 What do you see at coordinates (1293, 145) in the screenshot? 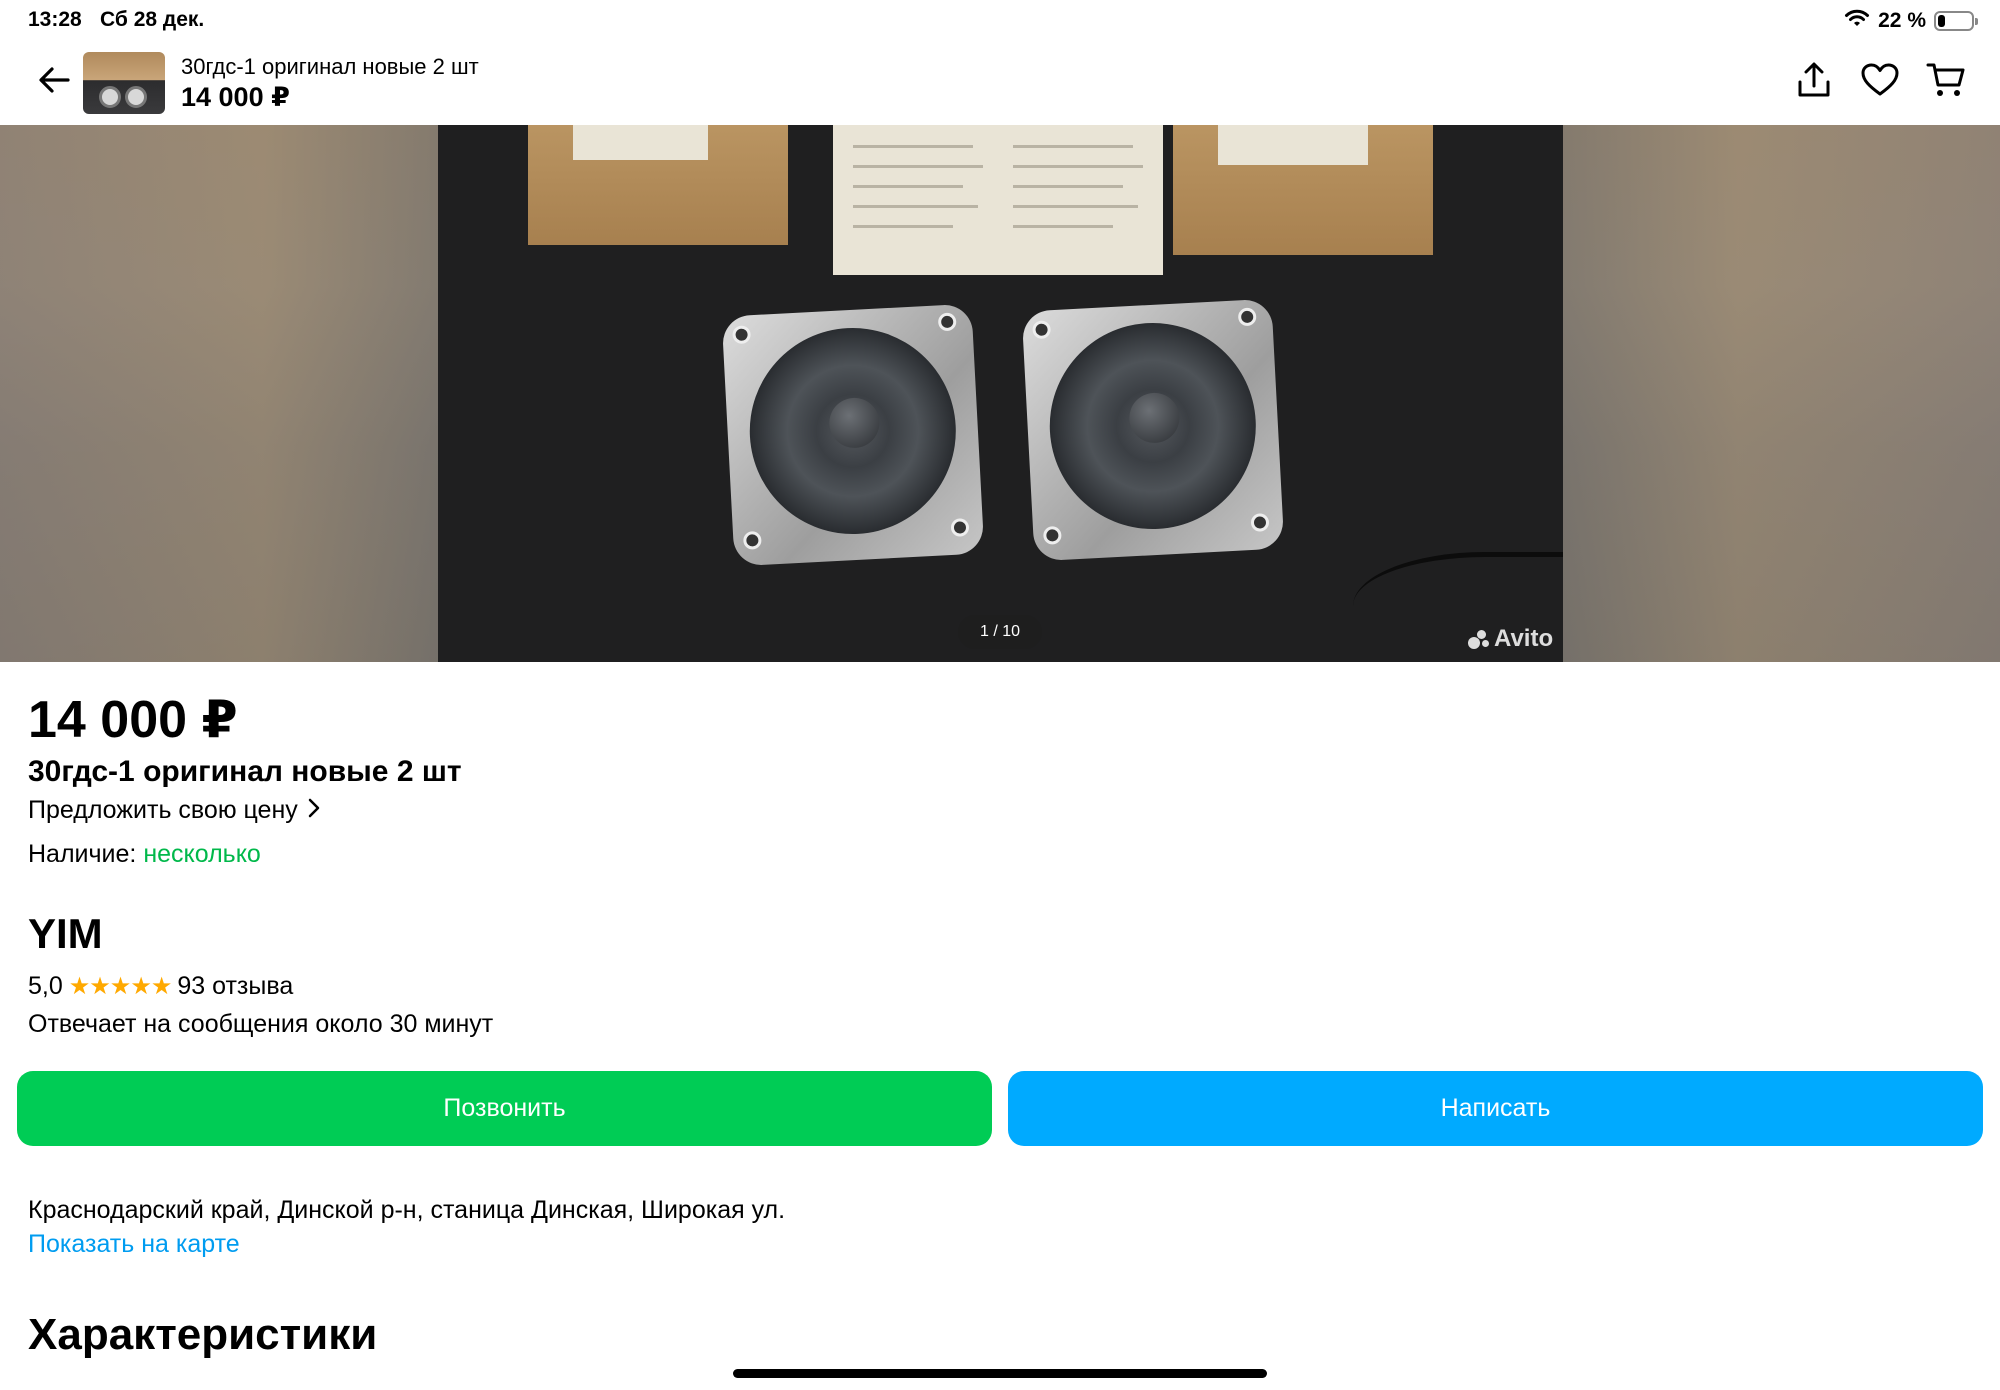
I see `photo-label-right` at bounding box center [1293, 145].